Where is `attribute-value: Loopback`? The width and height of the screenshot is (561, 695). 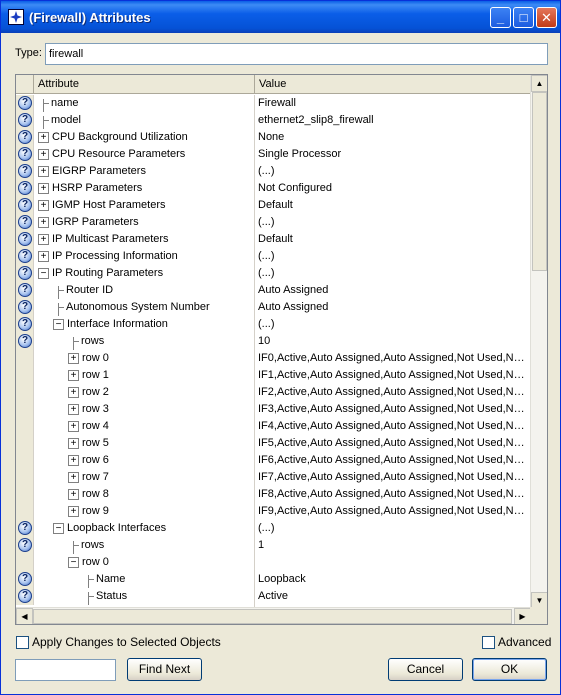
attribute-value: Loopback is located at coordinates (394, 579).